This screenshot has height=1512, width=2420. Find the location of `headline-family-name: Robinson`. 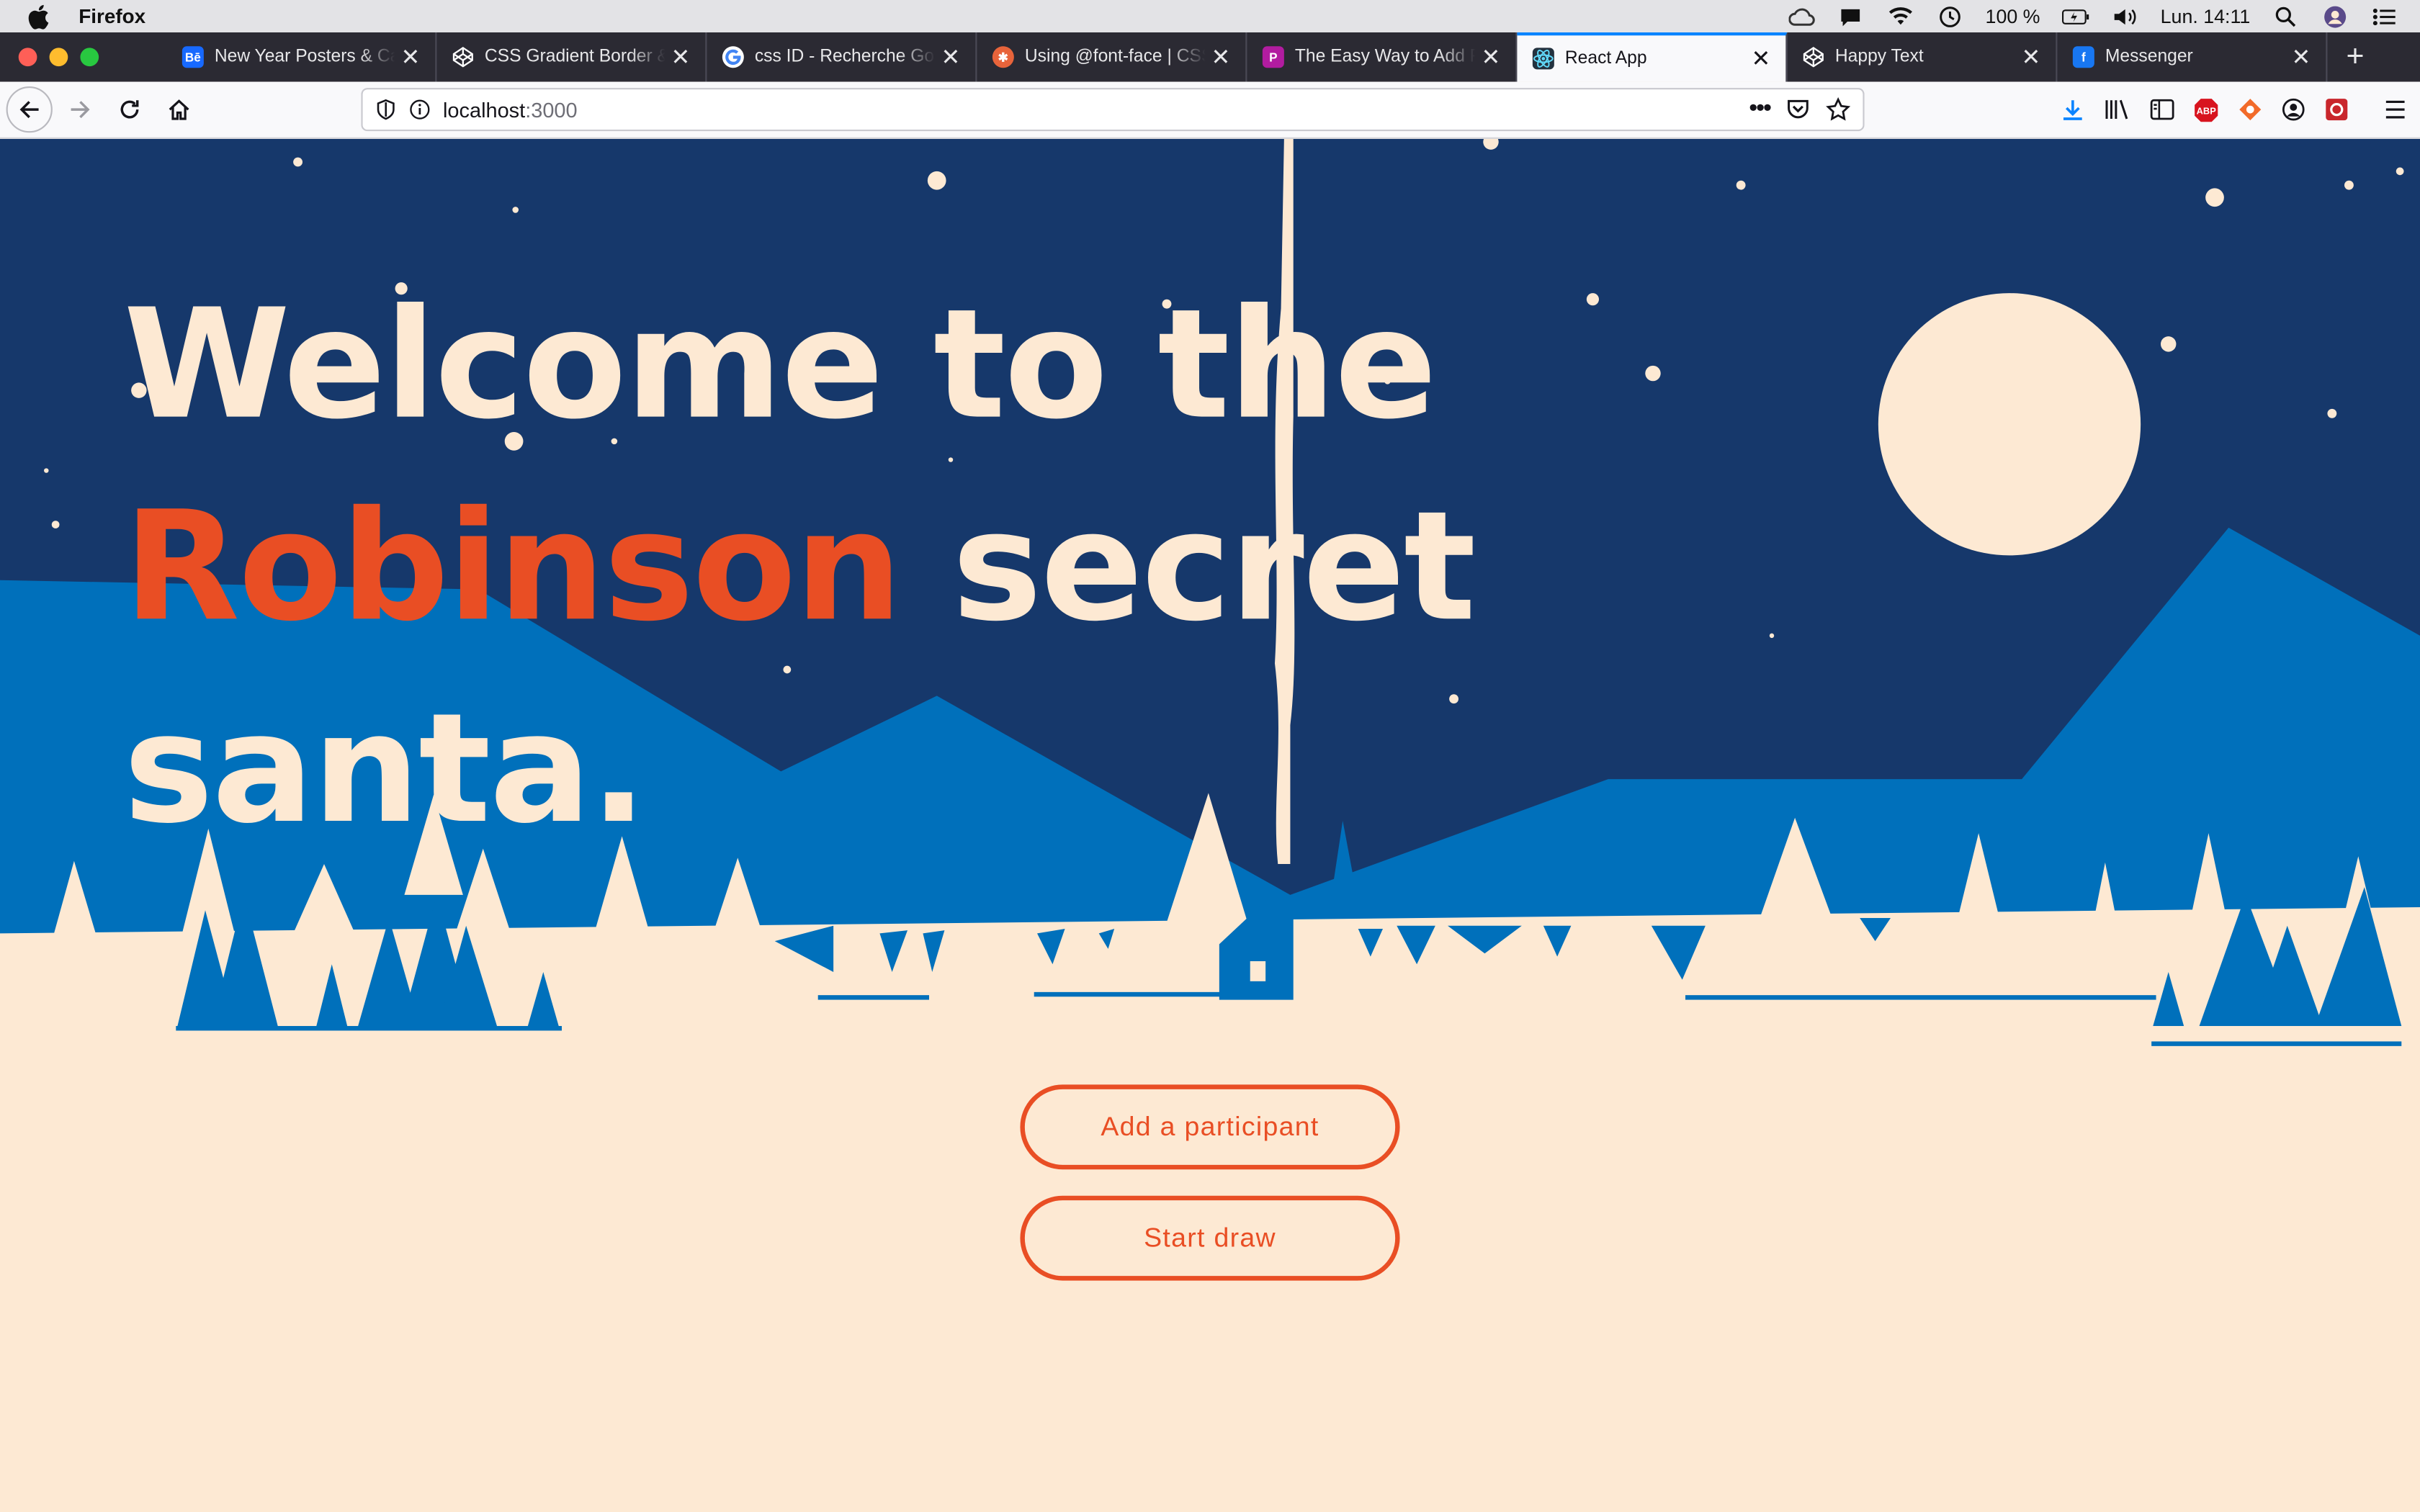

headline-family-name: Robinson is located at coordinates (512, 568).